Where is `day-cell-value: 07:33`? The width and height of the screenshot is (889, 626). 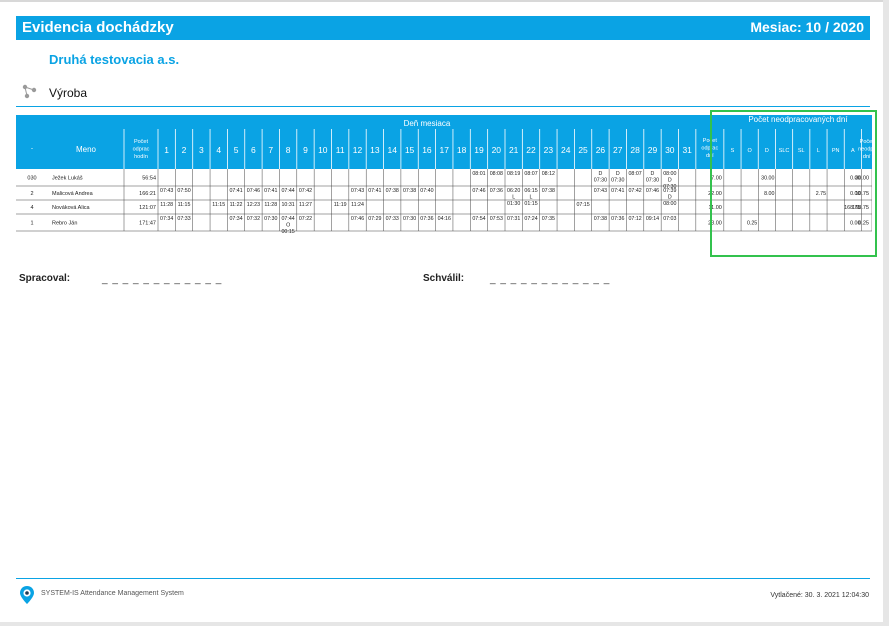 day-cell-value: 07:33 is located at coordinates (183, 219).